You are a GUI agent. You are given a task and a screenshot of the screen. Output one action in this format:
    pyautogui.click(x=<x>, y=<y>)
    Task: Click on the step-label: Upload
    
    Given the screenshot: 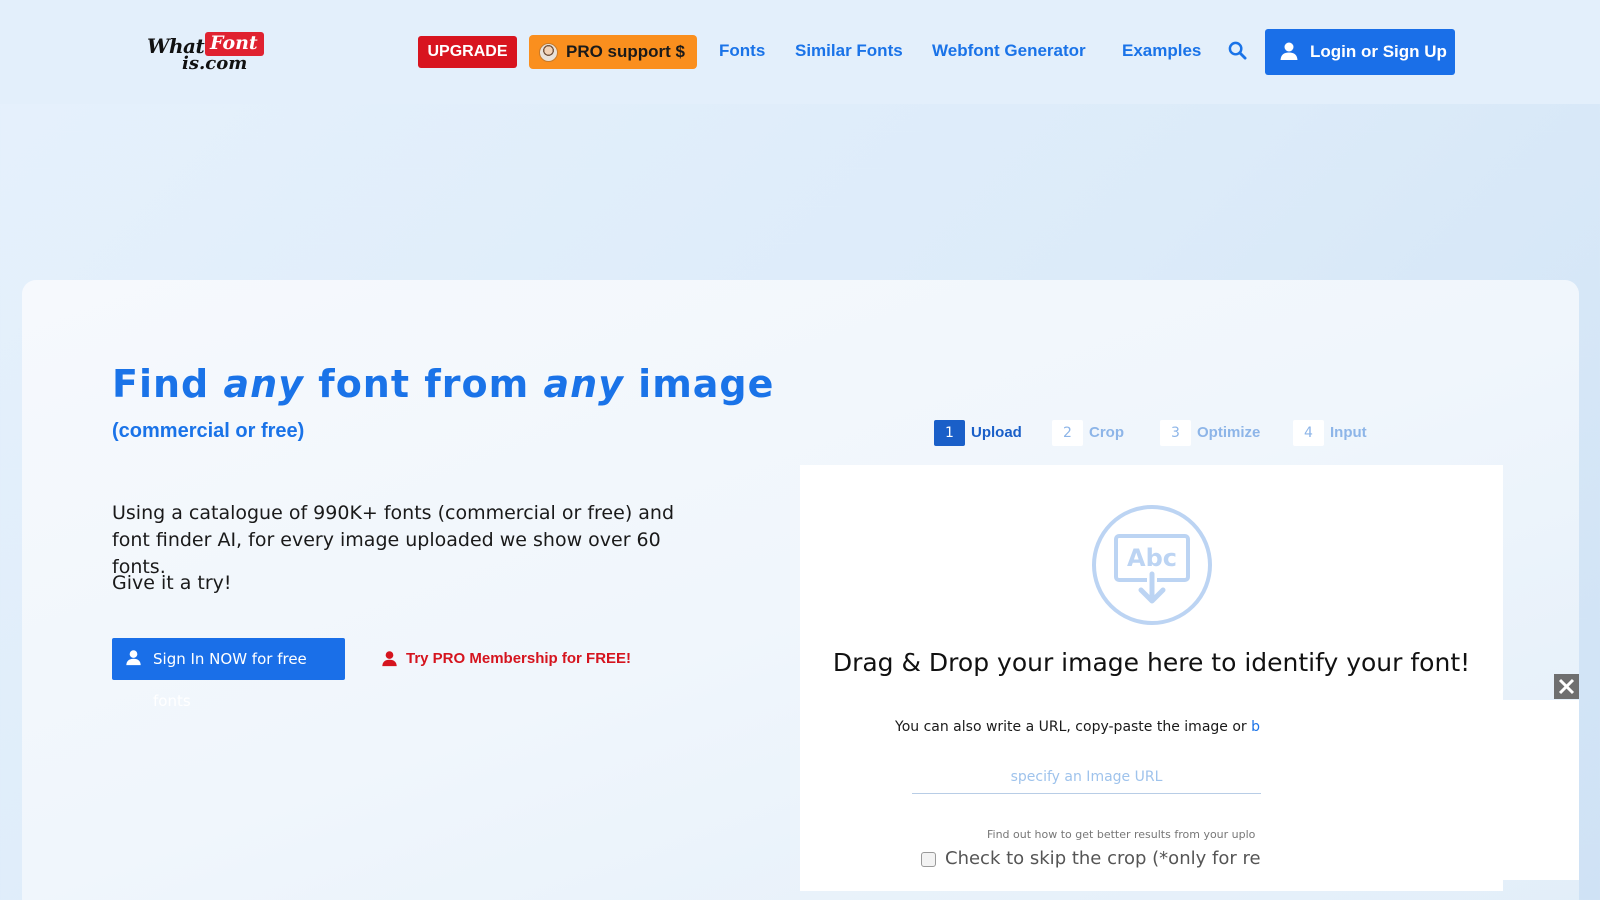 What is the action you would take?
    pyautogui.click(x=996, y=432)
    